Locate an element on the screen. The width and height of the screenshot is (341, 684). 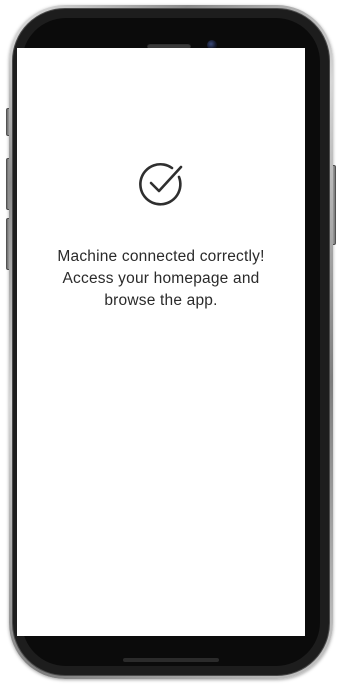
check-circle-icon is located at coordinates (161, 184).